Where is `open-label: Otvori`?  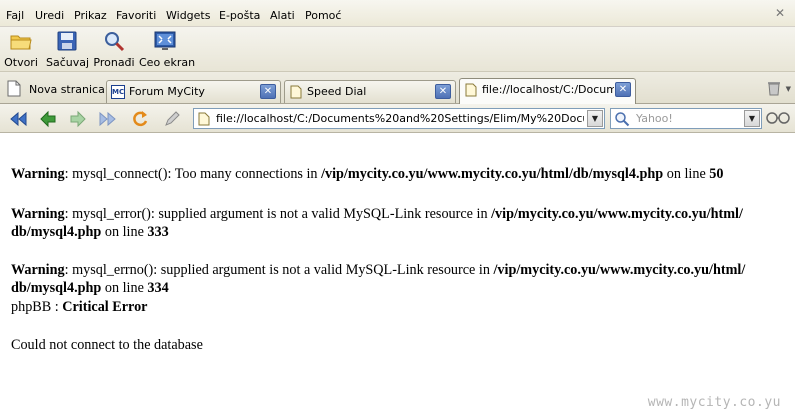
open-label: Otvori is located at coordinates (21, 62).